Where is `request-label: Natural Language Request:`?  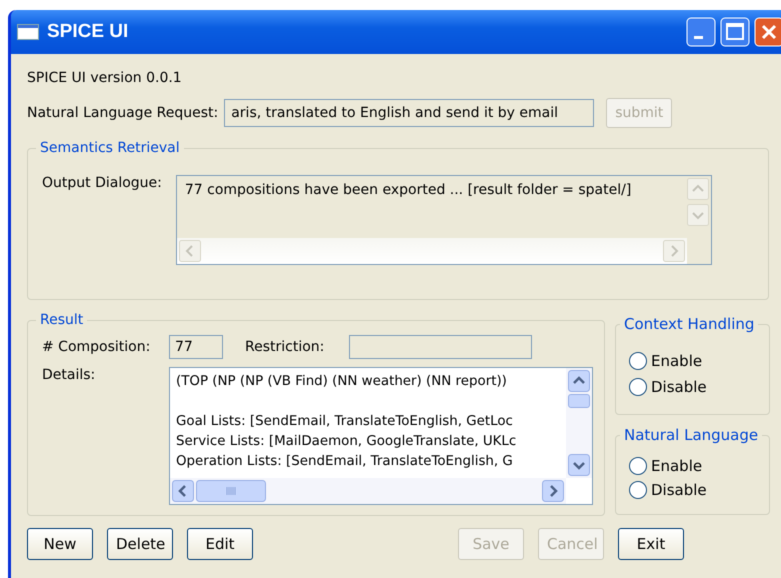
request-label: Natural Language Request: is located at coordinates (122, 113).